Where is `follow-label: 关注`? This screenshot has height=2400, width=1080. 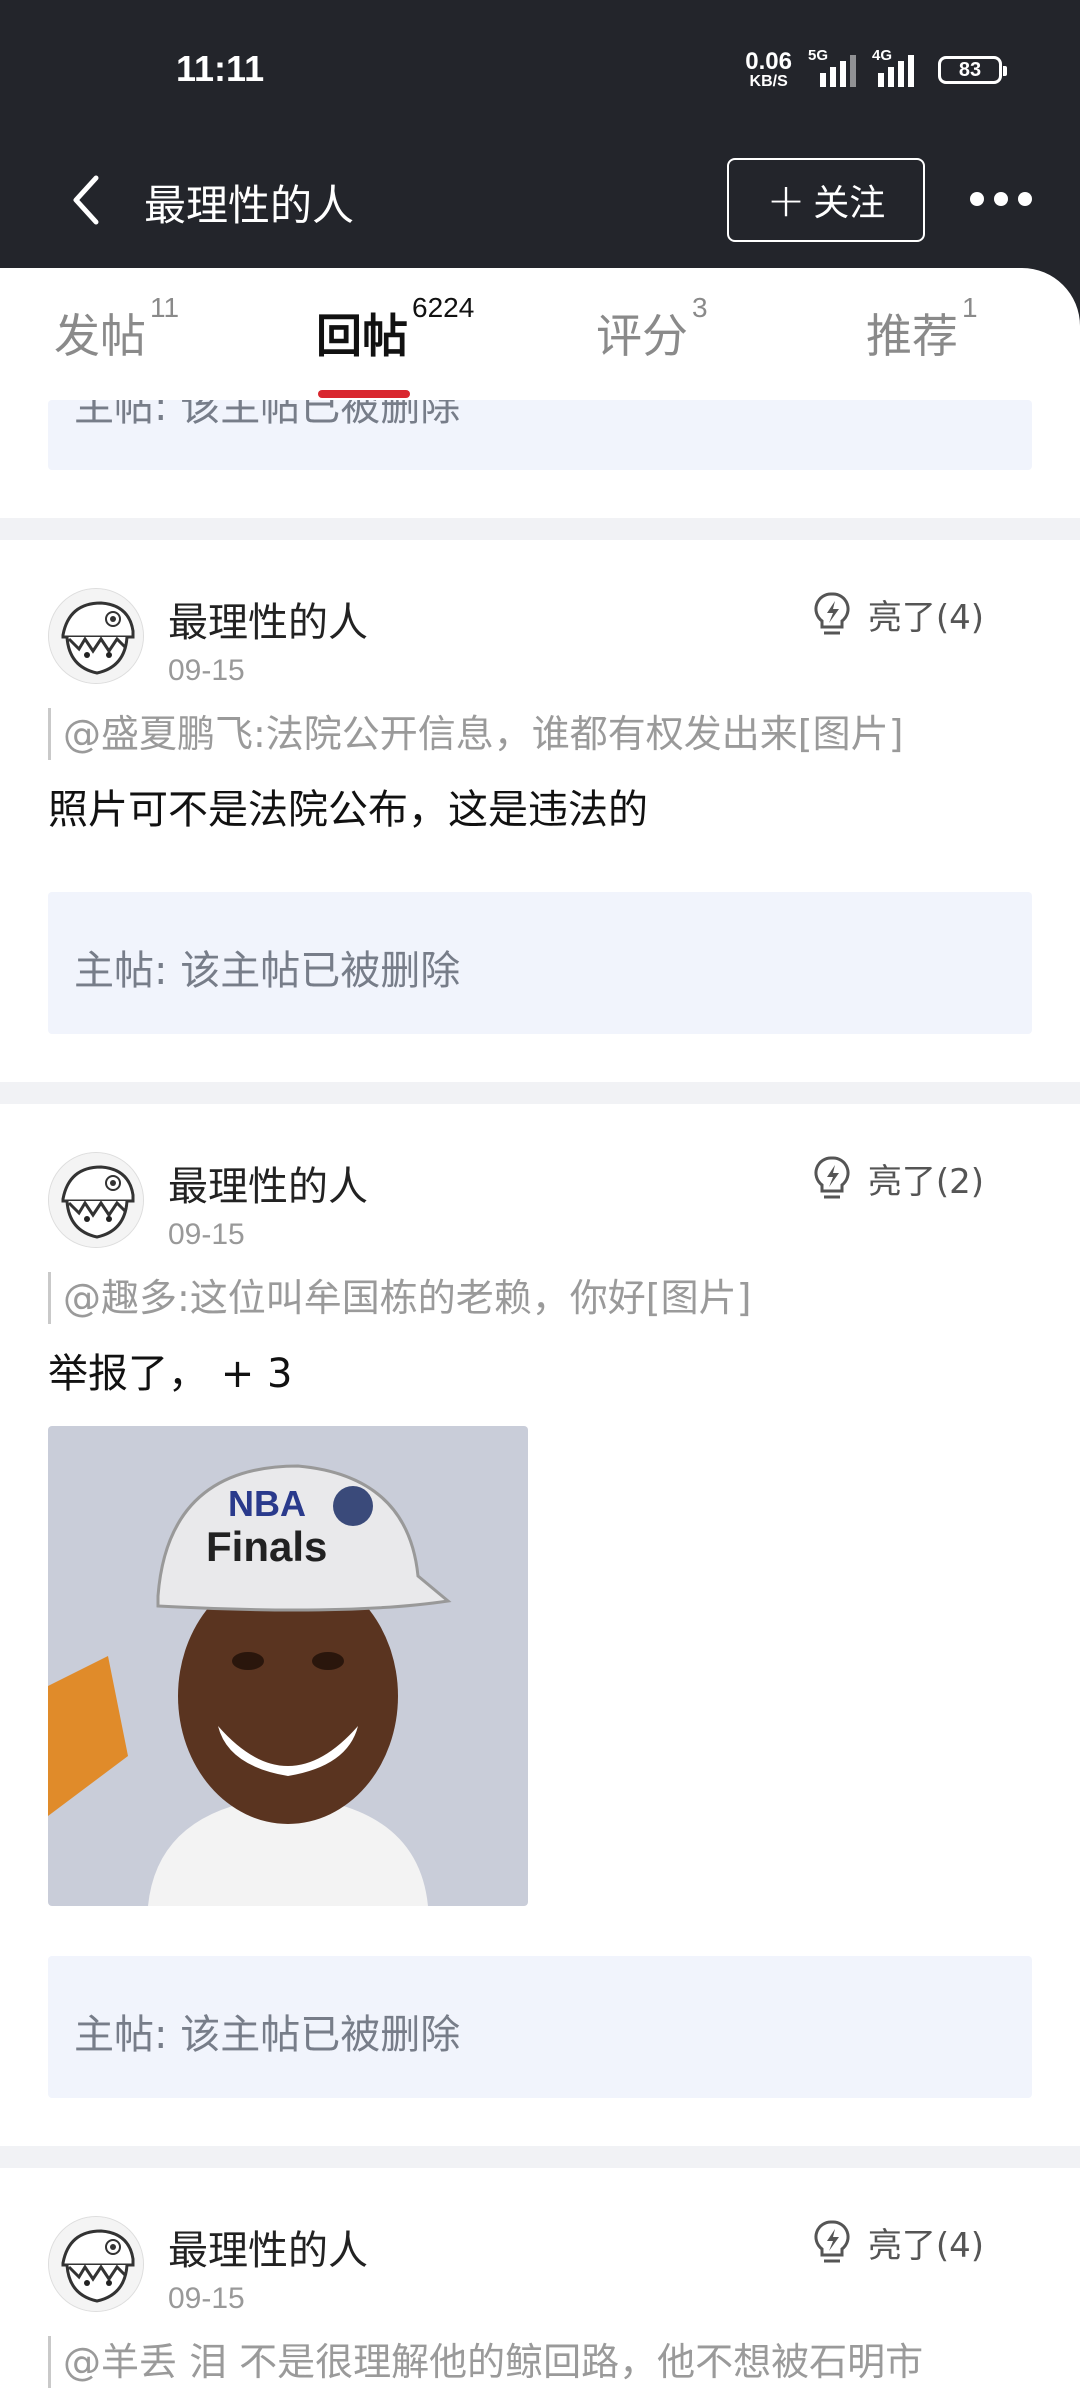 follow-label: 关注 is located at coordinates (849, 203).